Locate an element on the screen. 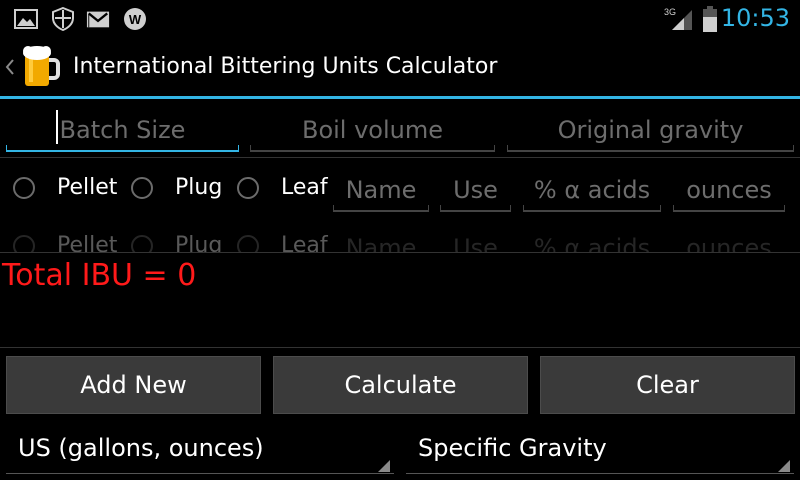 Image resolution: width=800 pixels, height=480 pixels. action-bar: International Bittering Units Calculator is located at coordinates (400, 68).